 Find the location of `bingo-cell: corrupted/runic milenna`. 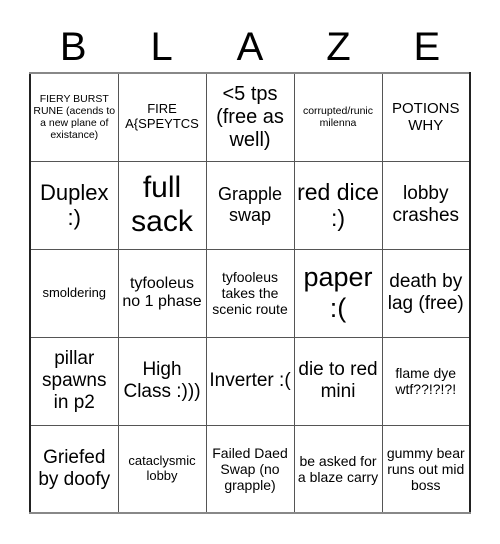

bingo-cell: corrupted/runic milenna is located at coordinates (338, 117).